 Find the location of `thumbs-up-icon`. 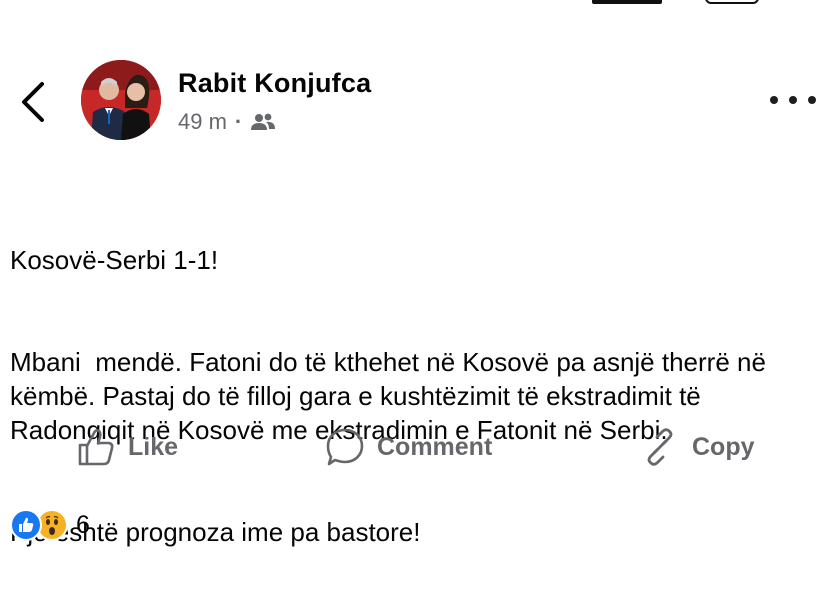

thumbs-up-icon is located at coordinates (96, 447).